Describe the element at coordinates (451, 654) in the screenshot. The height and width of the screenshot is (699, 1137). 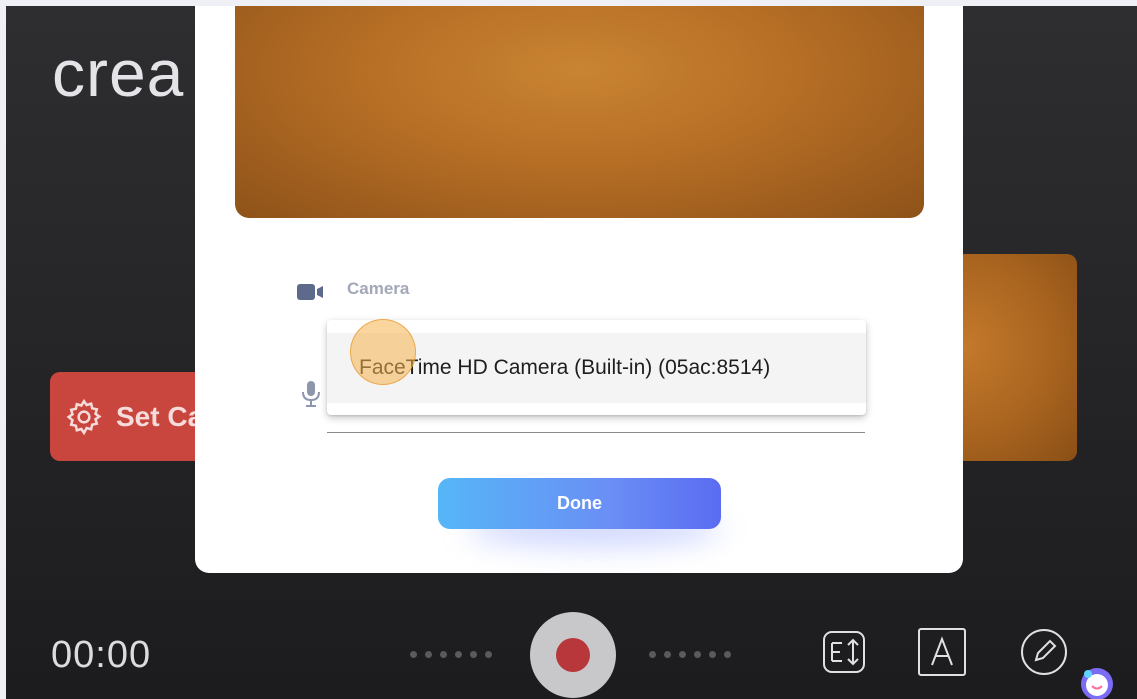
I see `left-level-dots` at that location.